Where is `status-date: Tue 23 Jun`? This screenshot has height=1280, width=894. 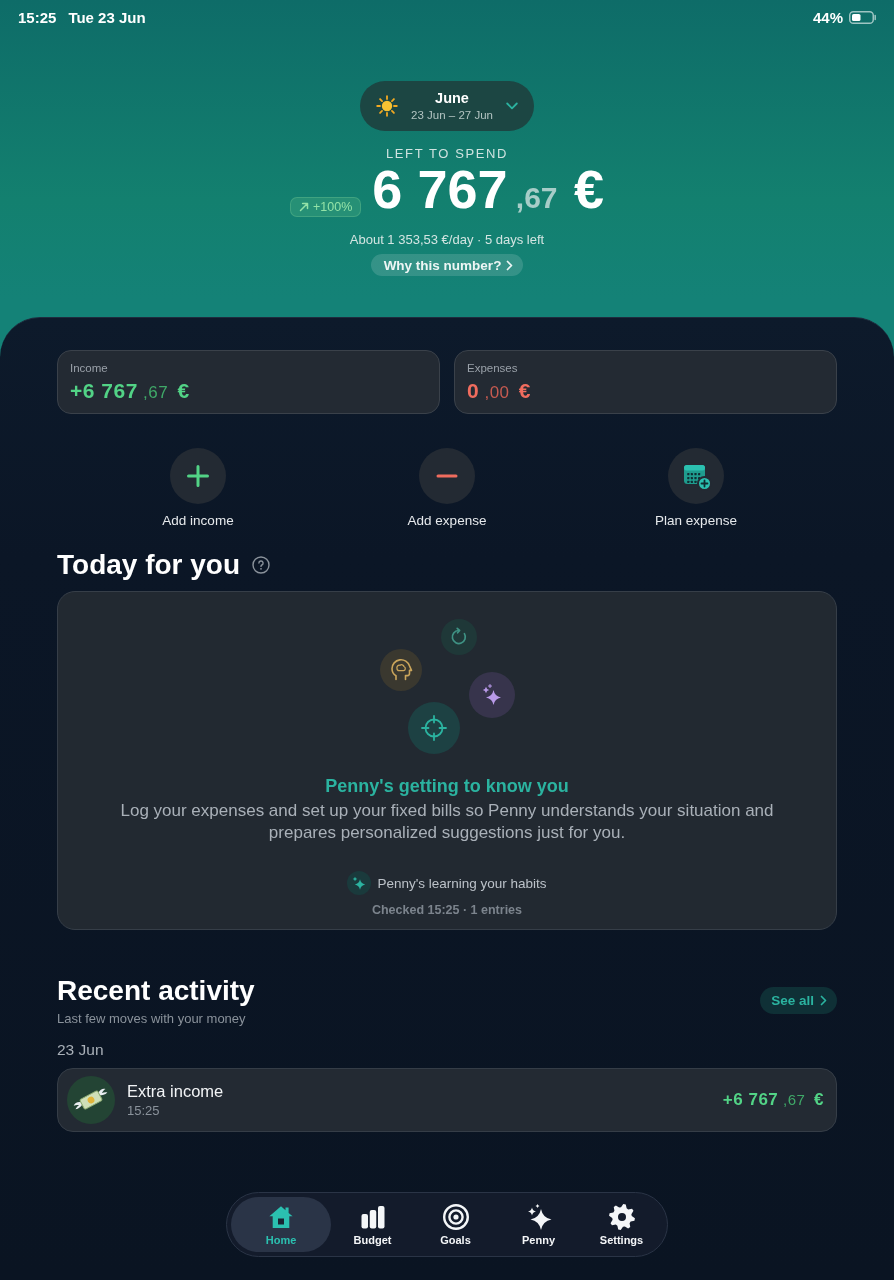
status-date: Tue 23 Jun is located at coordinates (107, 17).